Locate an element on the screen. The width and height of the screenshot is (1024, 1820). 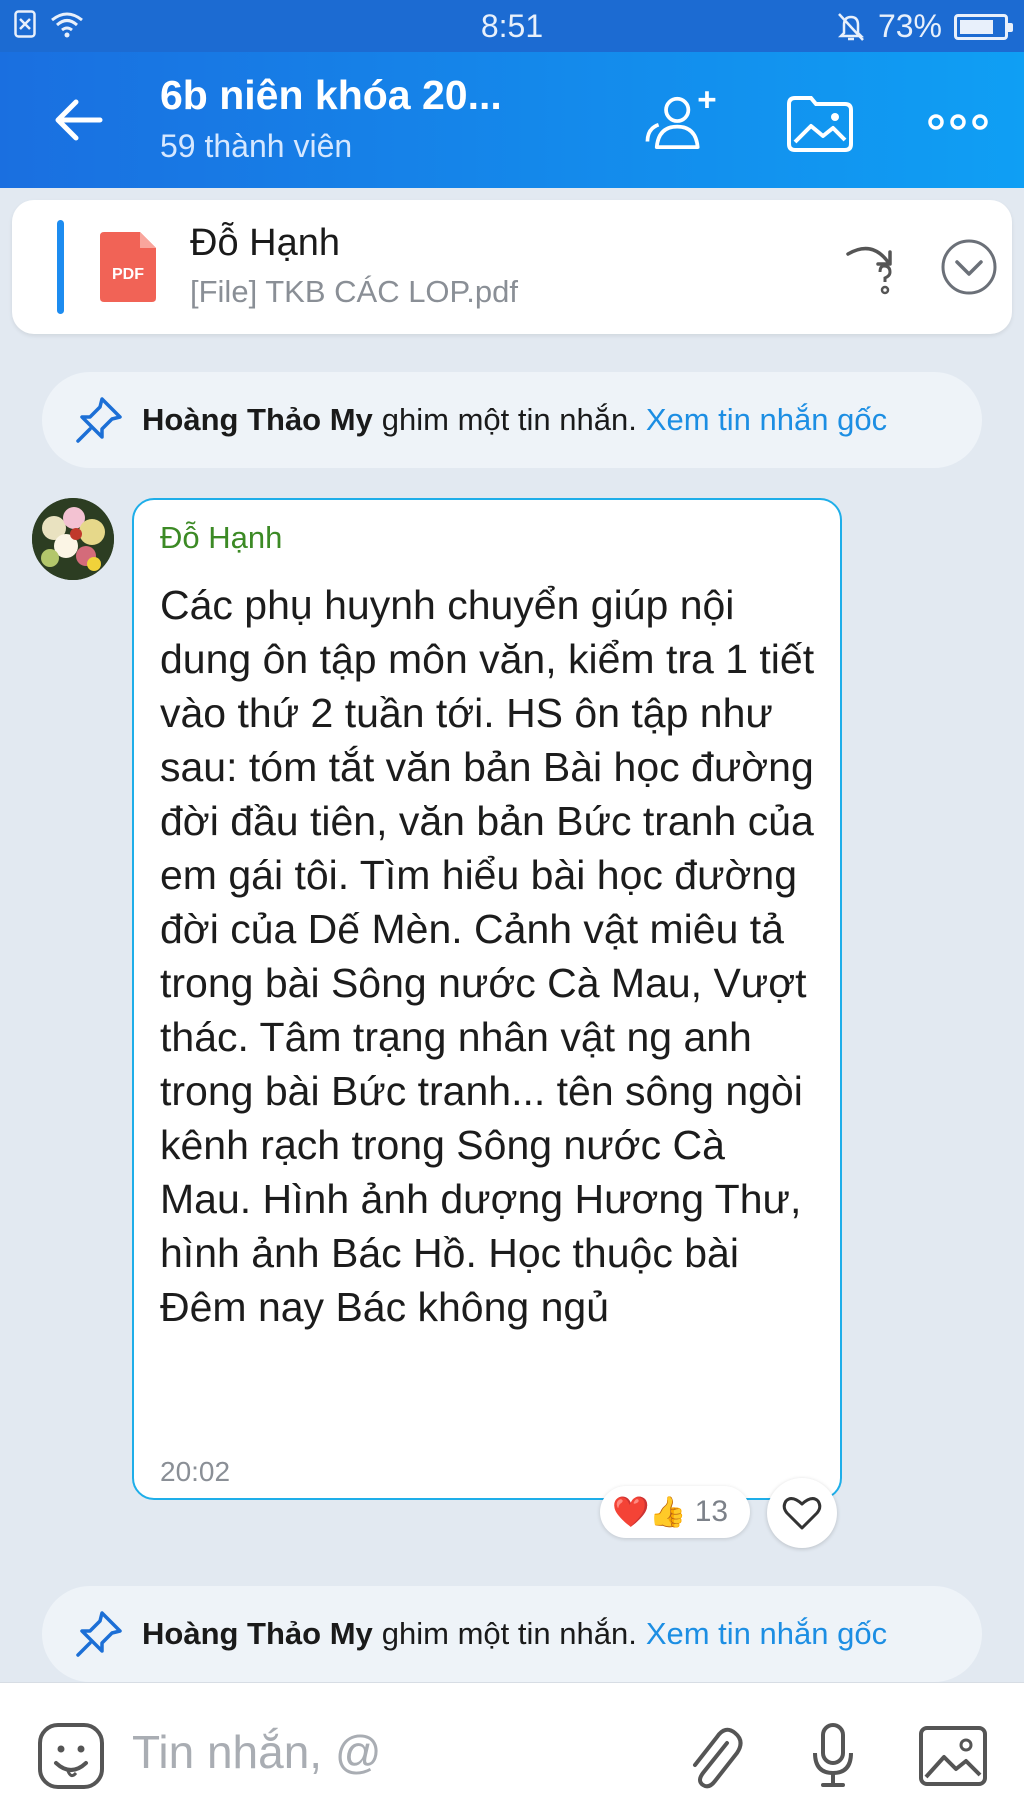
add-member-button is located at coordinates (680, 122).